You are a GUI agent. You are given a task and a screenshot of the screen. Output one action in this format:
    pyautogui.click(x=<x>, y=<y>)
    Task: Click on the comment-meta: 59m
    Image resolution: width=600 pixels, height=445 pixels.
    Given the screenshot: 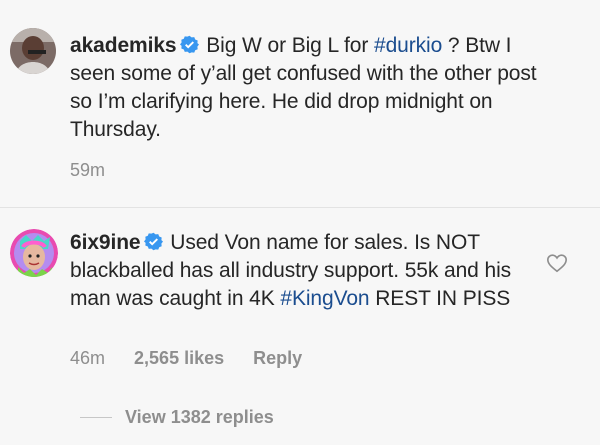 What is the action you would take?
    pyautogui.click(x=99, y=170)
    